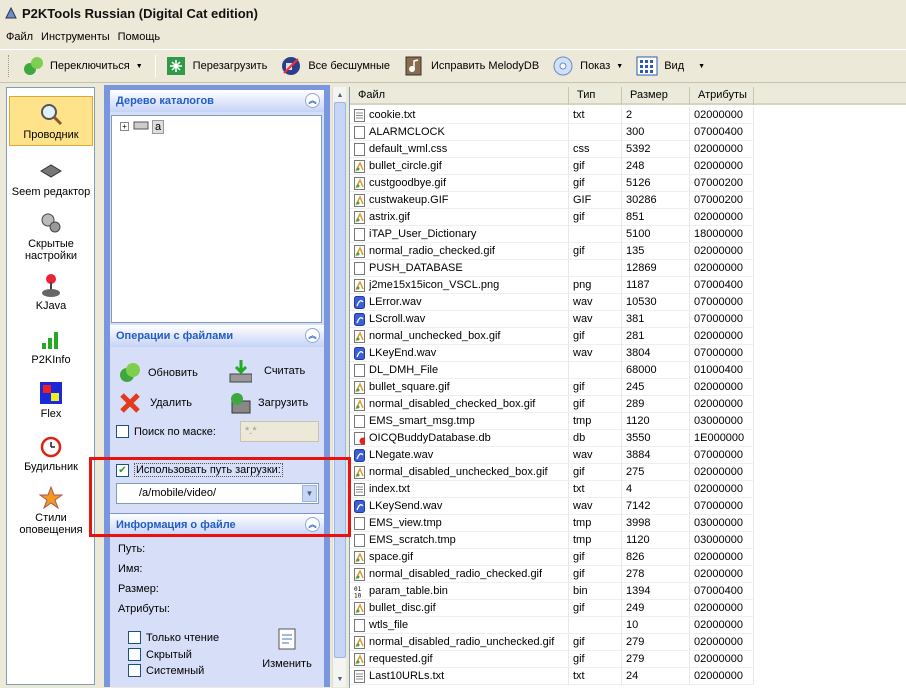  What do you see at coordinates (51, 178) in the screenshot?
I see `sidebar-item-seem-editor: Seem редактор` at bounding box center [51, 178].